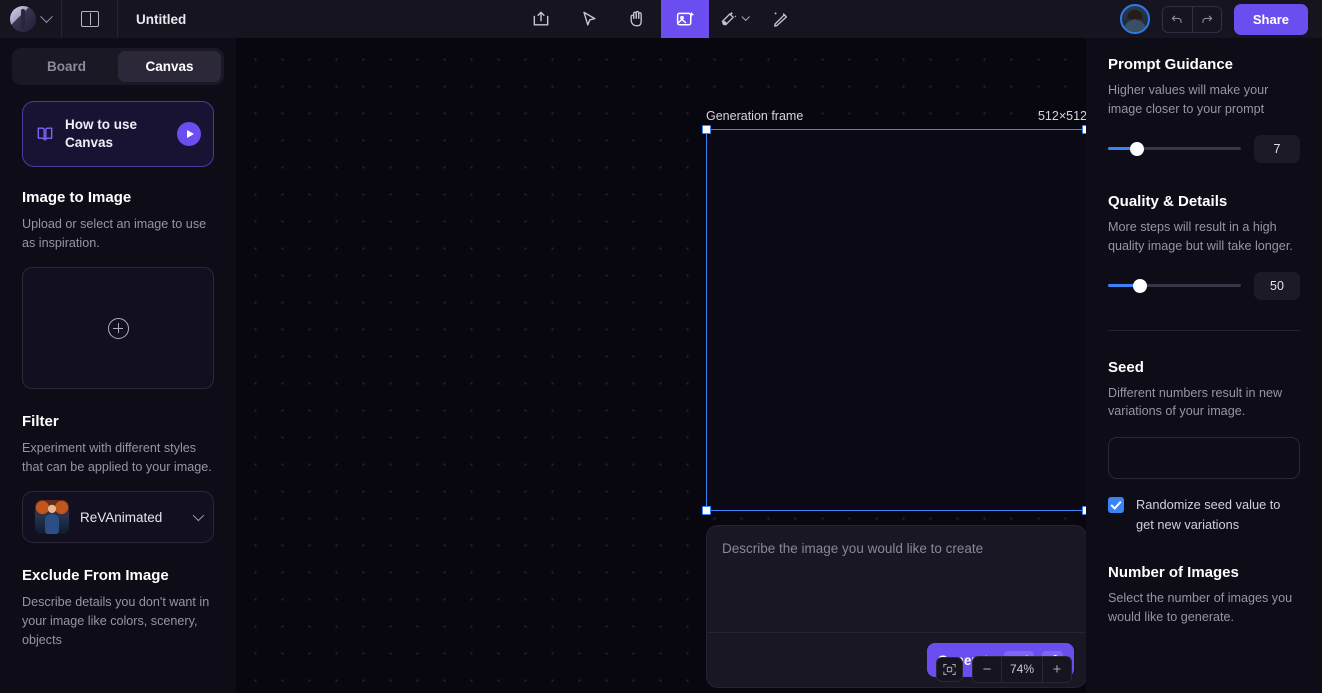 This screenshot has width=1322, height=693. I want to click on import-image-tool, so click(541, 19).